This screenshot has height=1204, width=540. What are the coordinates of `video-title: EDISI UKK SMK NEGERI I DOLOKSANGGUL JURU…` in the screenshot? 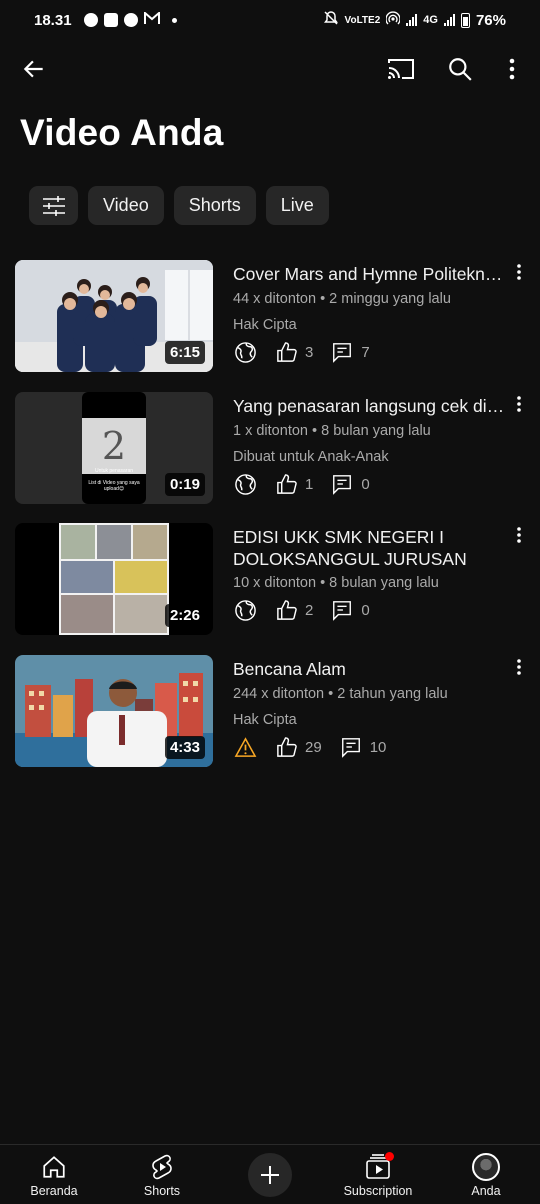 It's located at (369, 548).